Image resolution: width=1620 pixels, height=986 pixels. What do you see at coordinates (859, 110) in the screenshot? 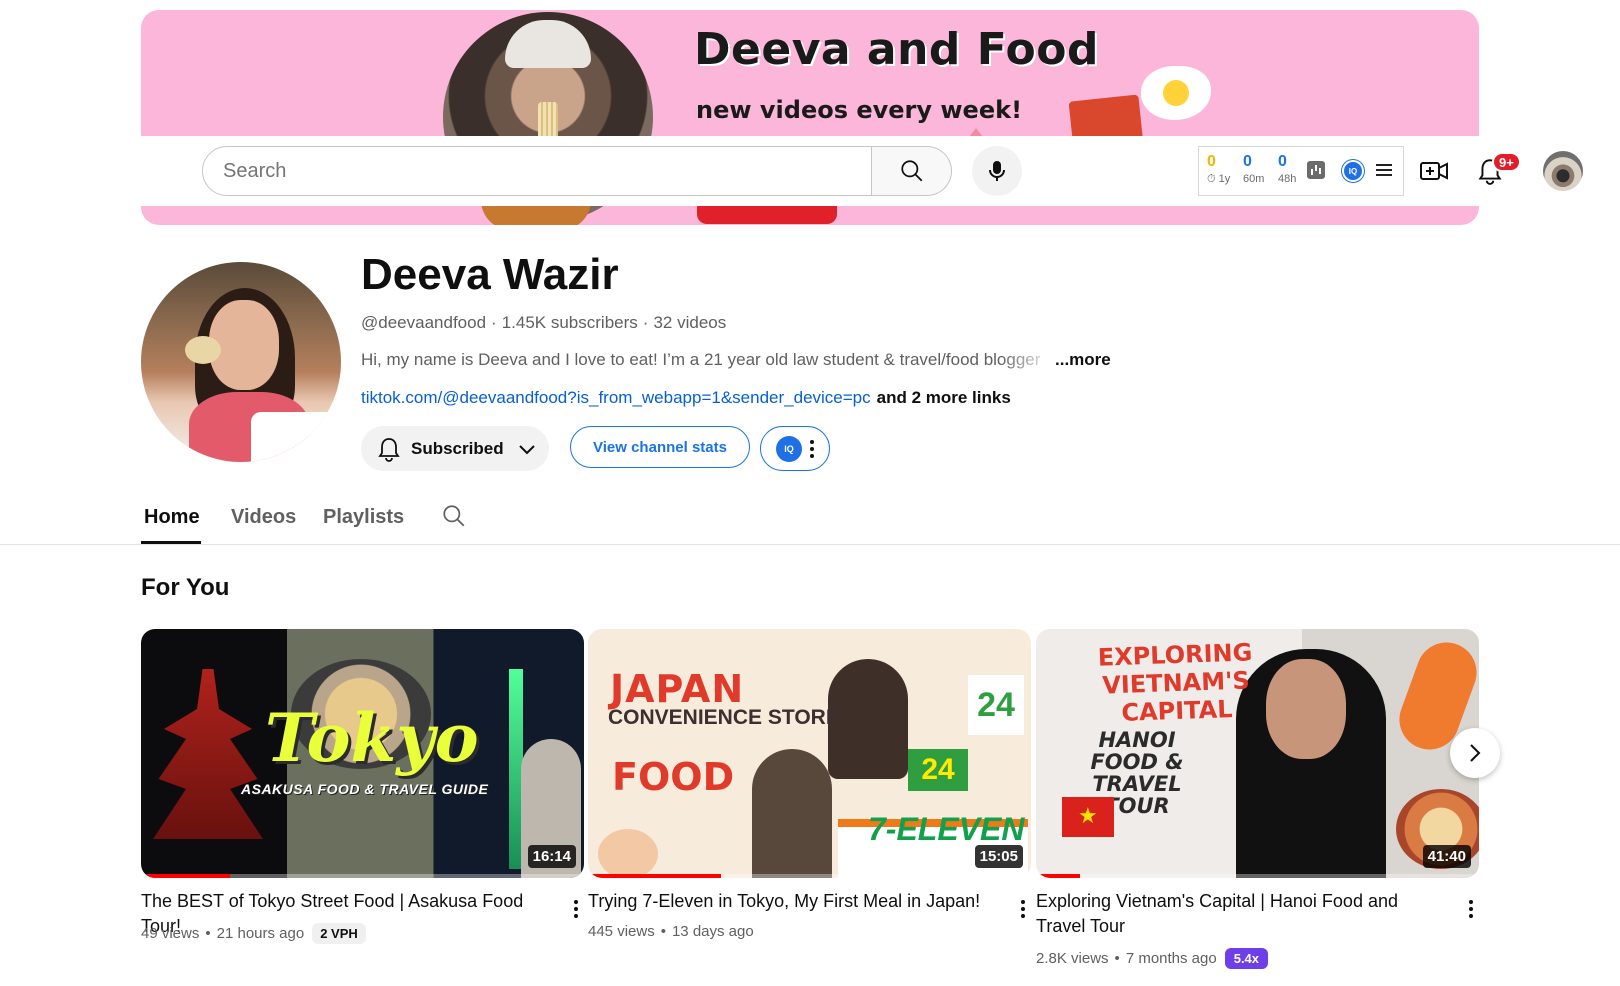
I see `banner-subtitle: new videos every week!` at bounding box center [859, 110].